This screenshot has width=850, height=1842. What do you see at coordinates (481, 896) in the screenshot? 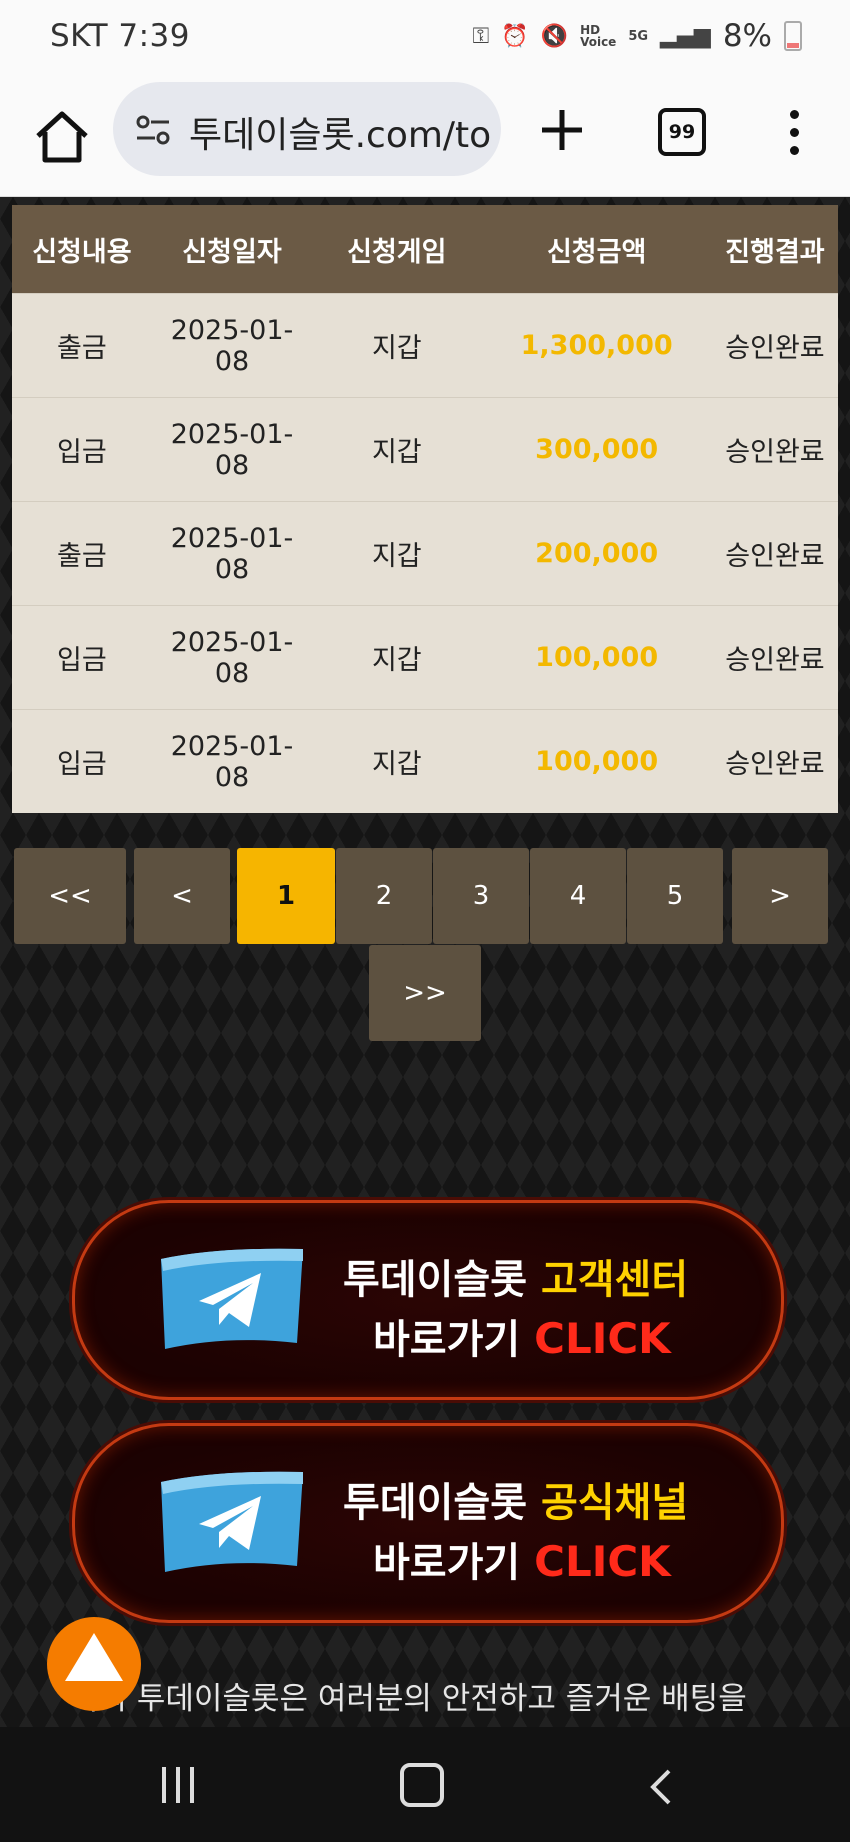
I see `page-3-button: 3` at bounding box center [481, 896].